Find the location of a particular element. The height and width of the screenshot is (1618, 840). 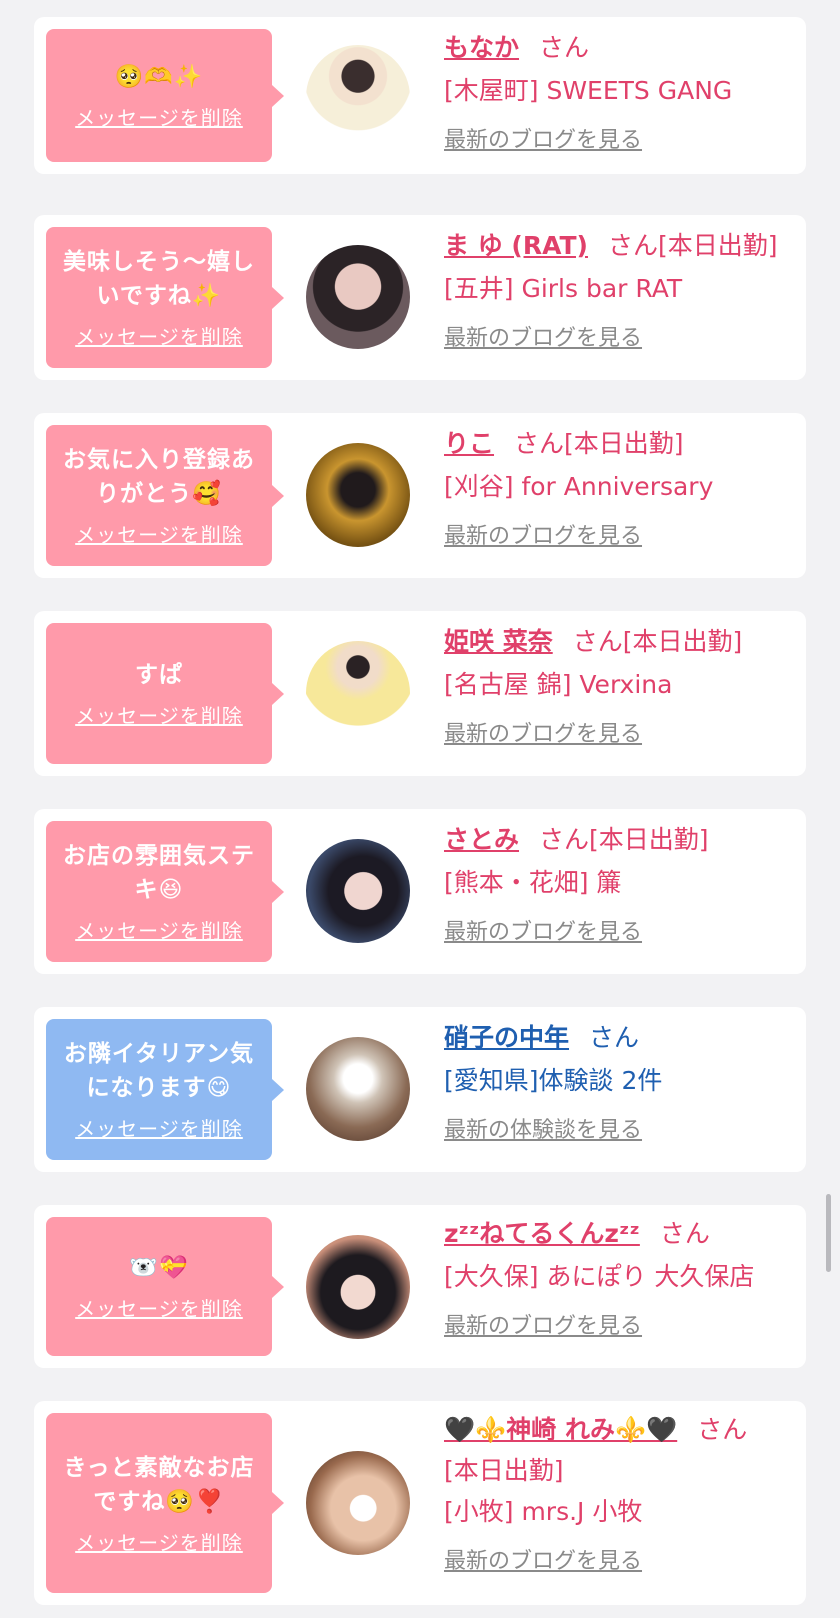

shop-name: [木屋町] SWEETS GANG is located at coordinates (588, 90).